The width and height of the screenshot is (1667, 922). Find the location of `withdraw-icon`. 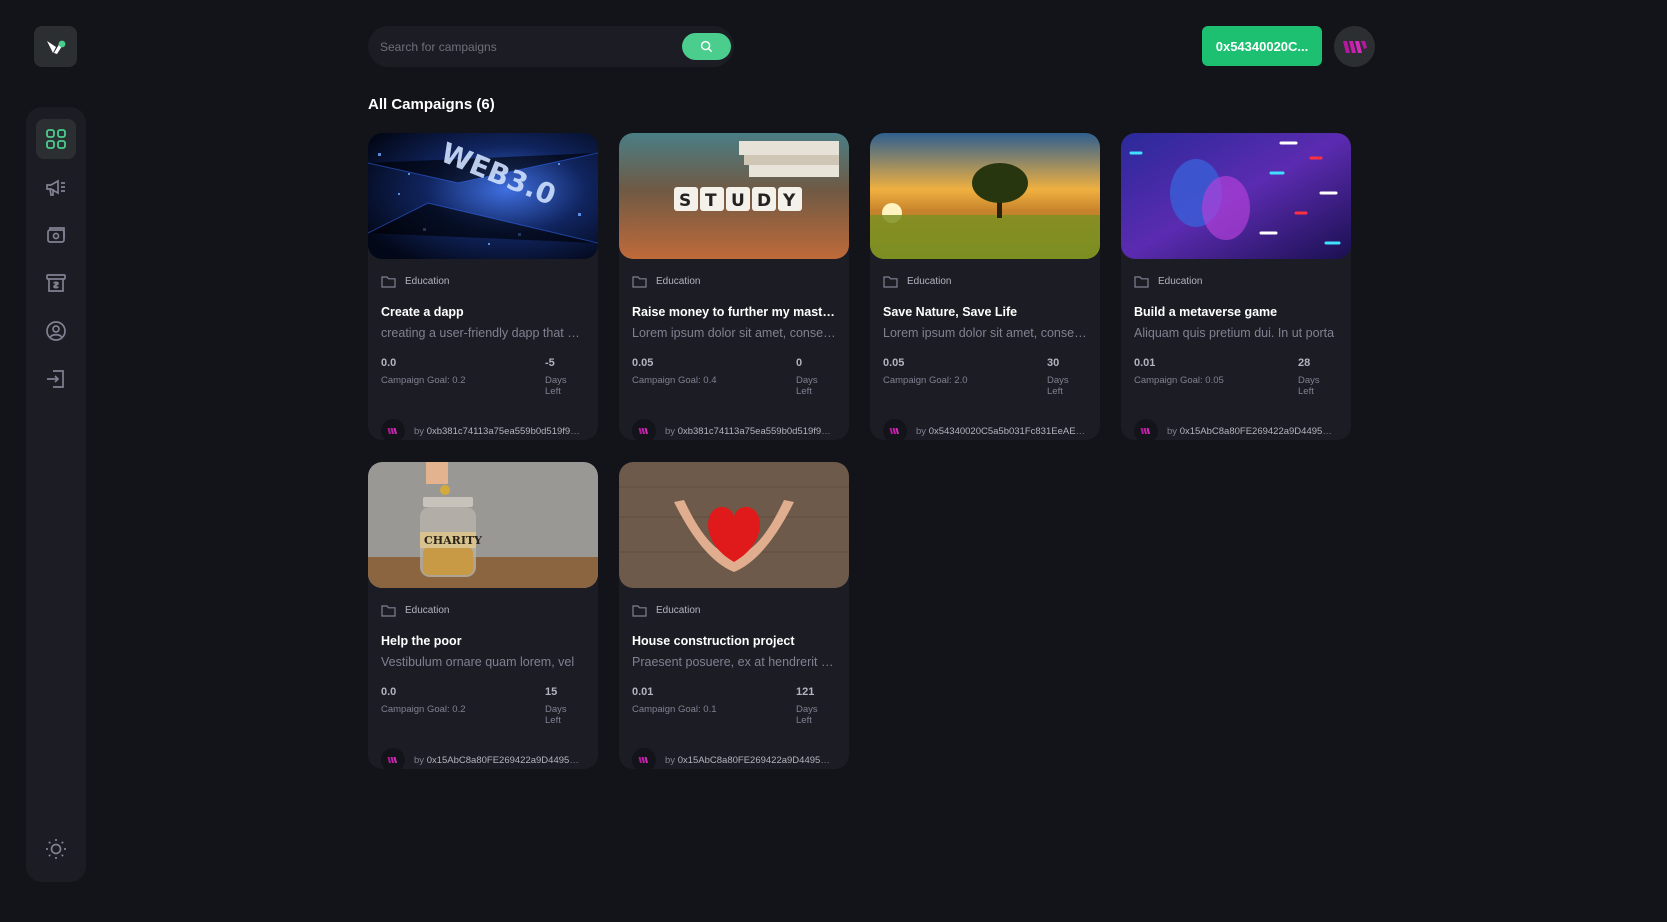

withdraw-icon is located at coordinates (56, 283).